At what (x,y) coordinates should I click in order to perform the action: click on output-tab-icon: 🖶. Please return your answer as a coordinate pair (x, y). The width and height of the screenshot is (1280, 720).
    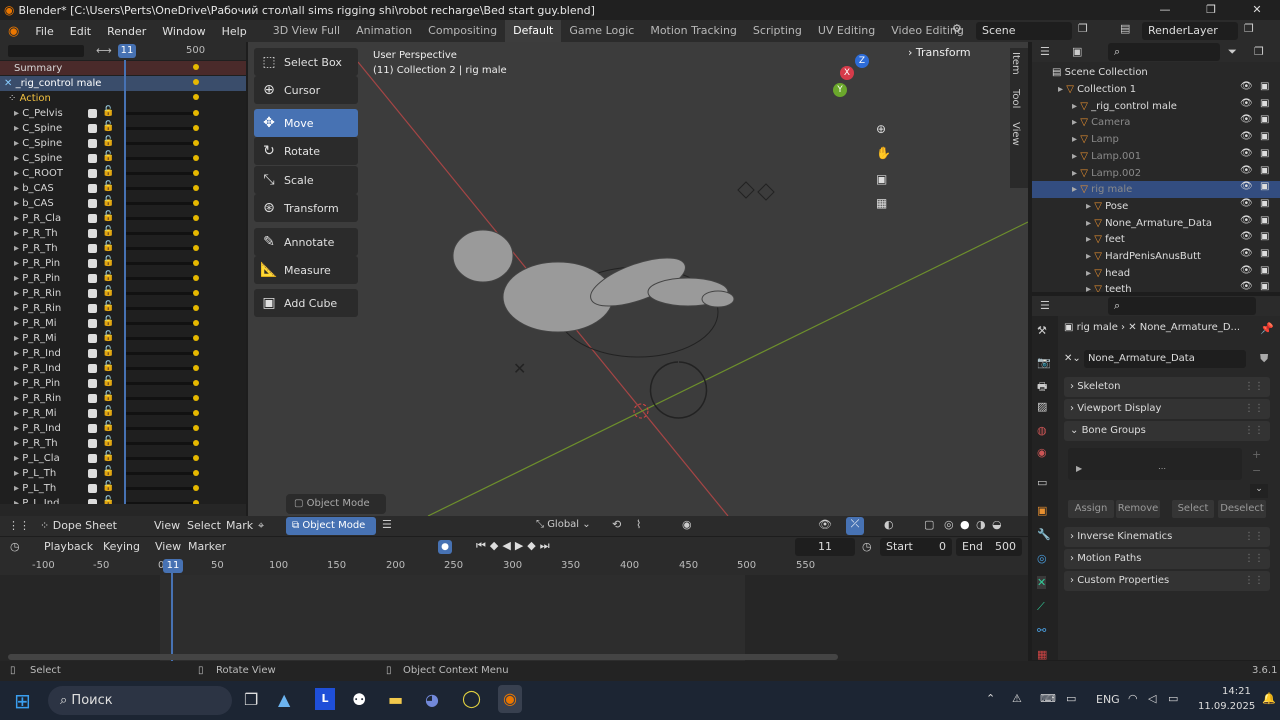
    Looking at the image, I should click on (1042, 387).